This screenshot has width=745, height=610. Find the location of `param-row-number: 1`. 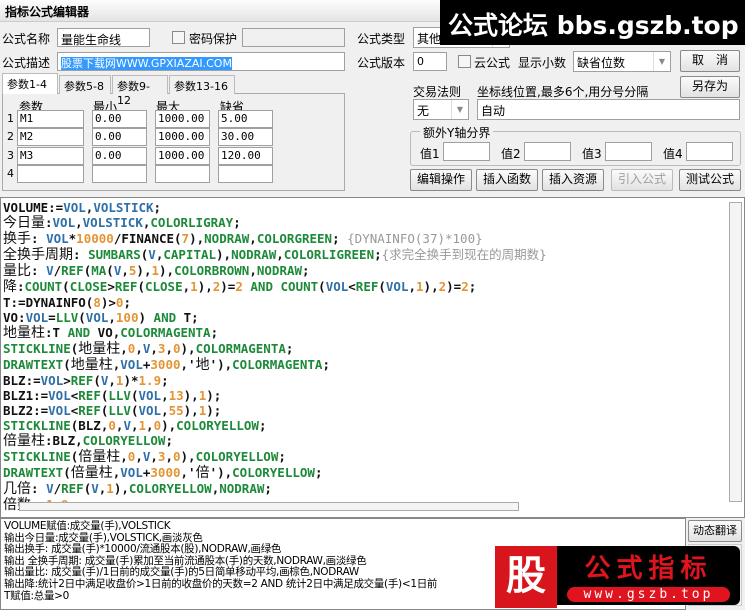

param-row-number: 1 is located at coordinates (10, 118).